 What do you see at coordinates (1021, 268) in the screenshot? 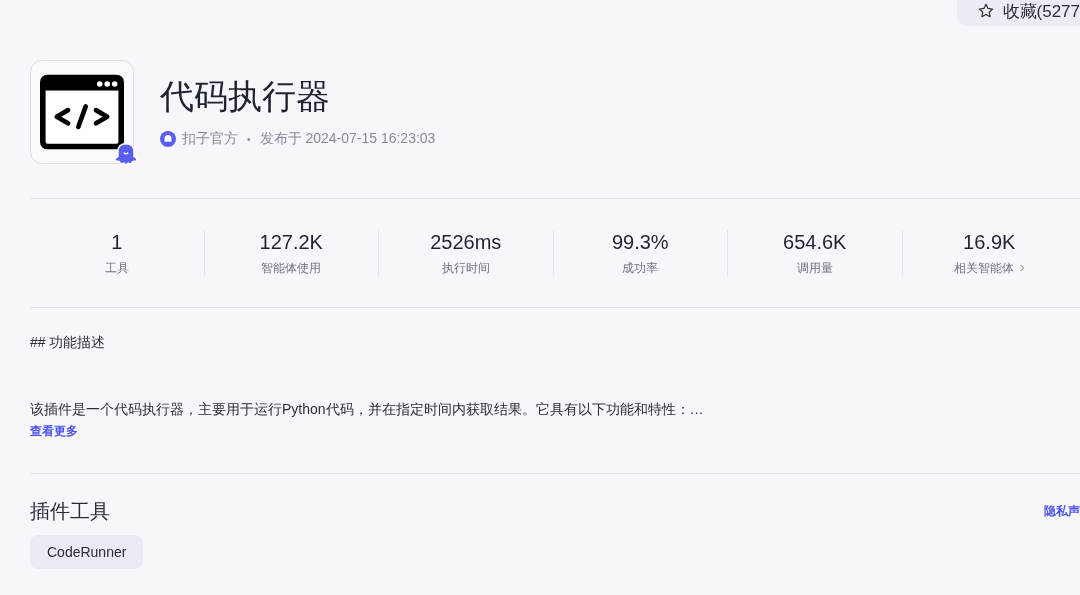
I see `chevron-right-icon` at bounding box center [1021, 268].